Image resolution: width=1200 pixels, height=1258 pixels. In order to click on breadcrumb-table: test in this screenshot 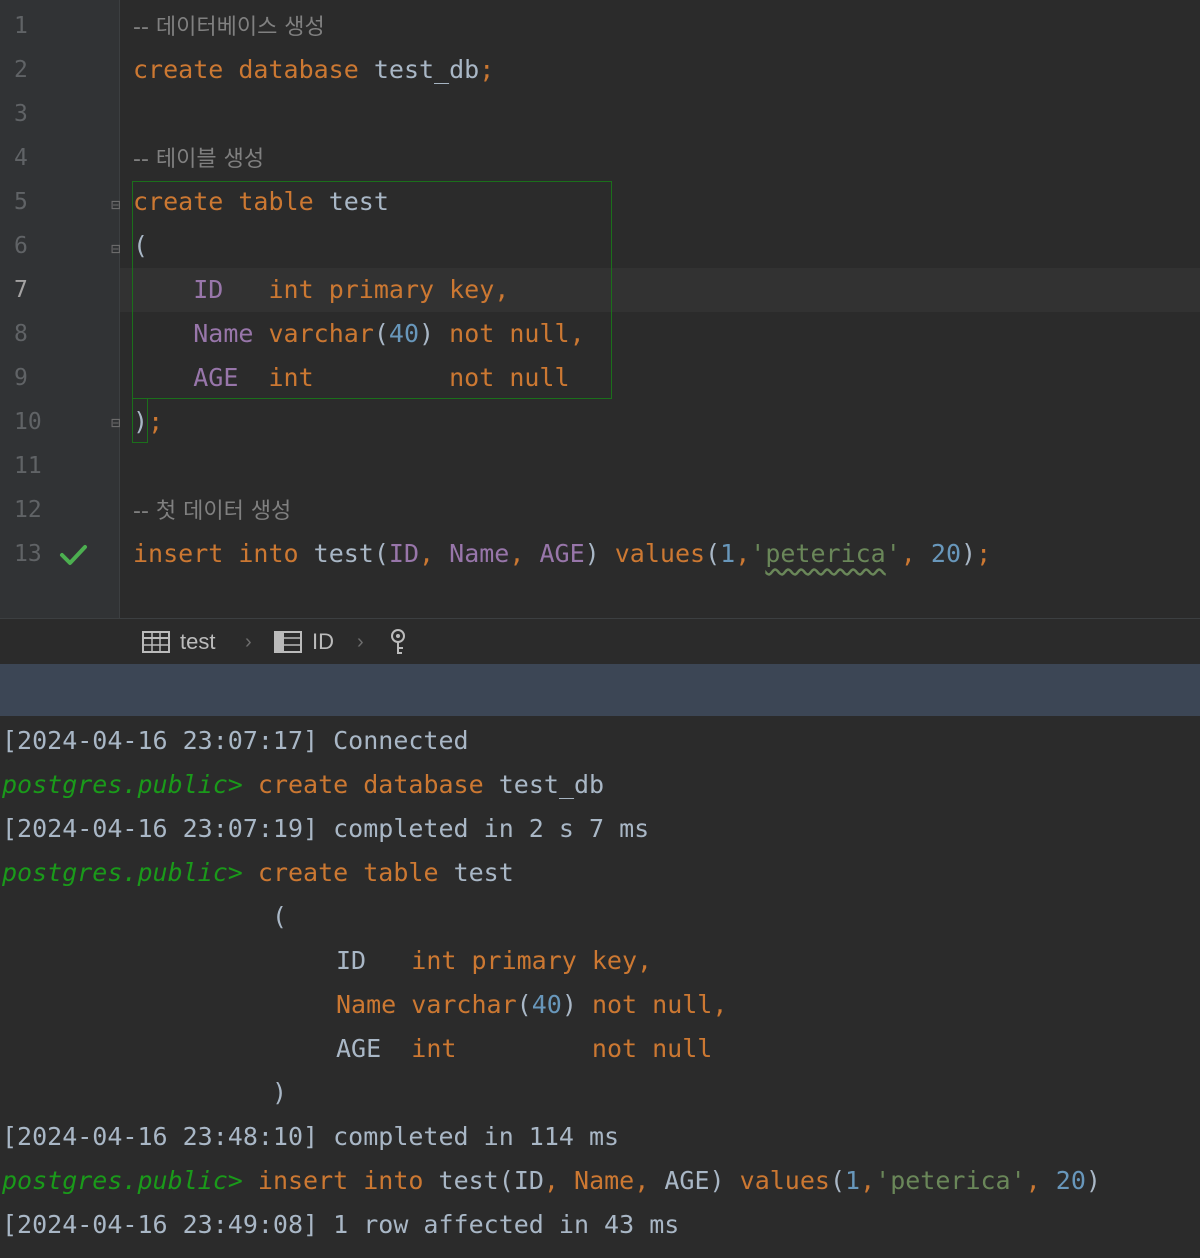, I will do `click(178, 642)`.